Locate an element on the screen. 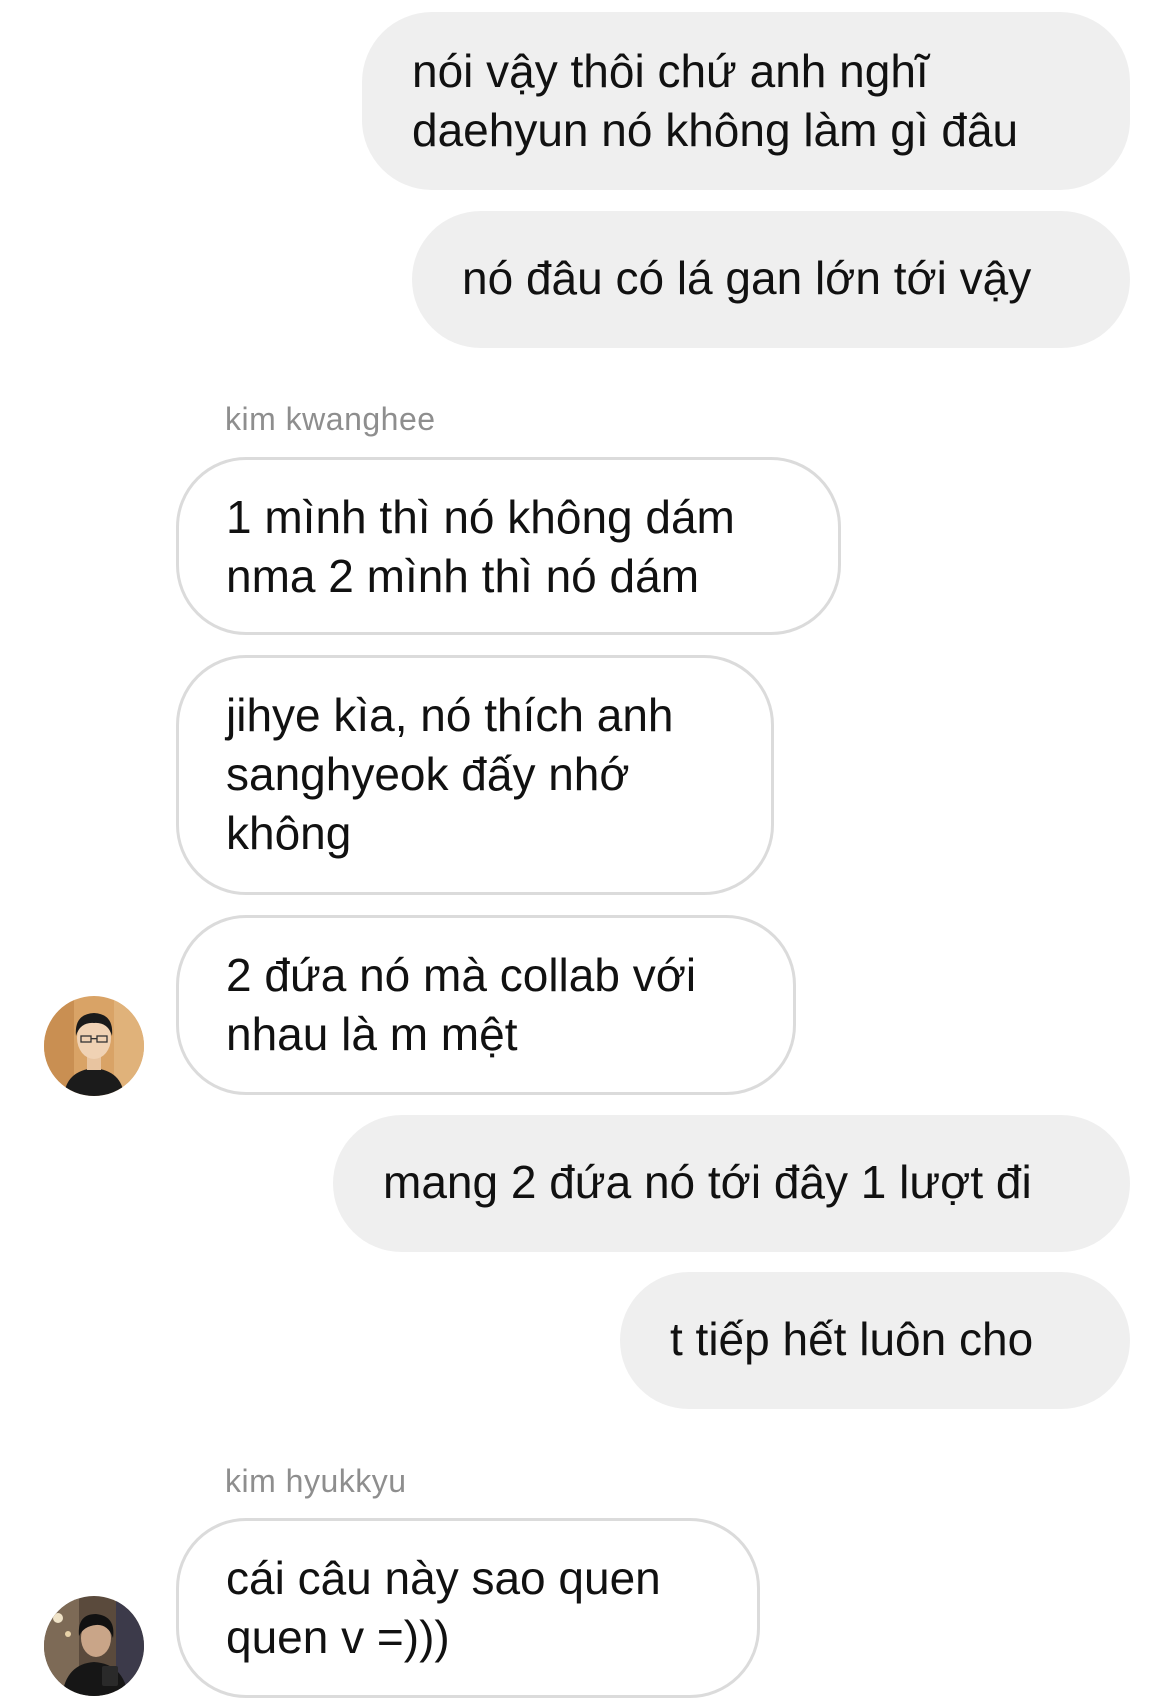 The height and width of the screenshot is (1708, 1170). message-bubble-outgoing: t tiếp hết luôn cho is located at coordinates (875, 1340).